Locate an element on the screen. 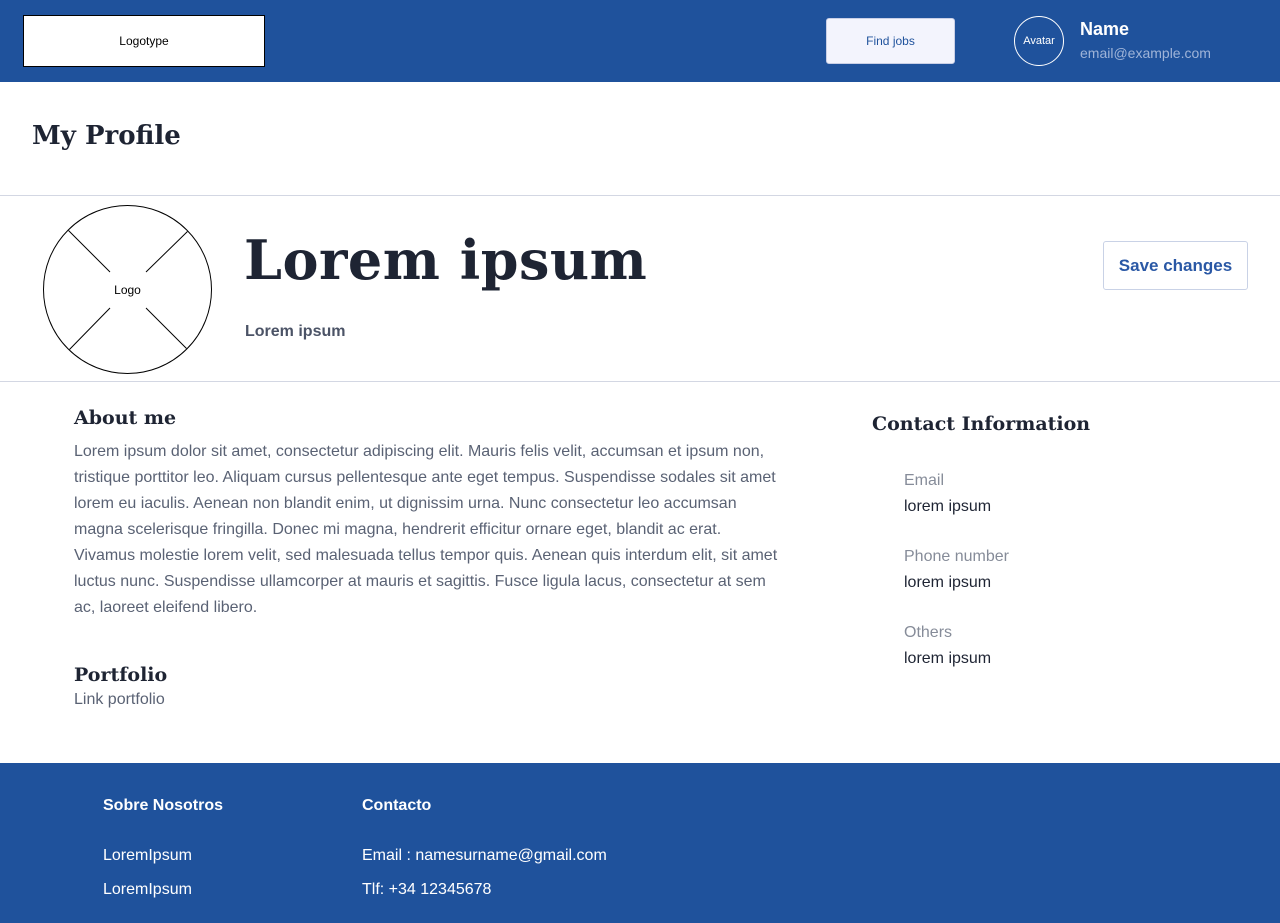 This screenshot has height=923, width=1280. contact-info-heading: Contact Information is located at coordinates (981, 424).